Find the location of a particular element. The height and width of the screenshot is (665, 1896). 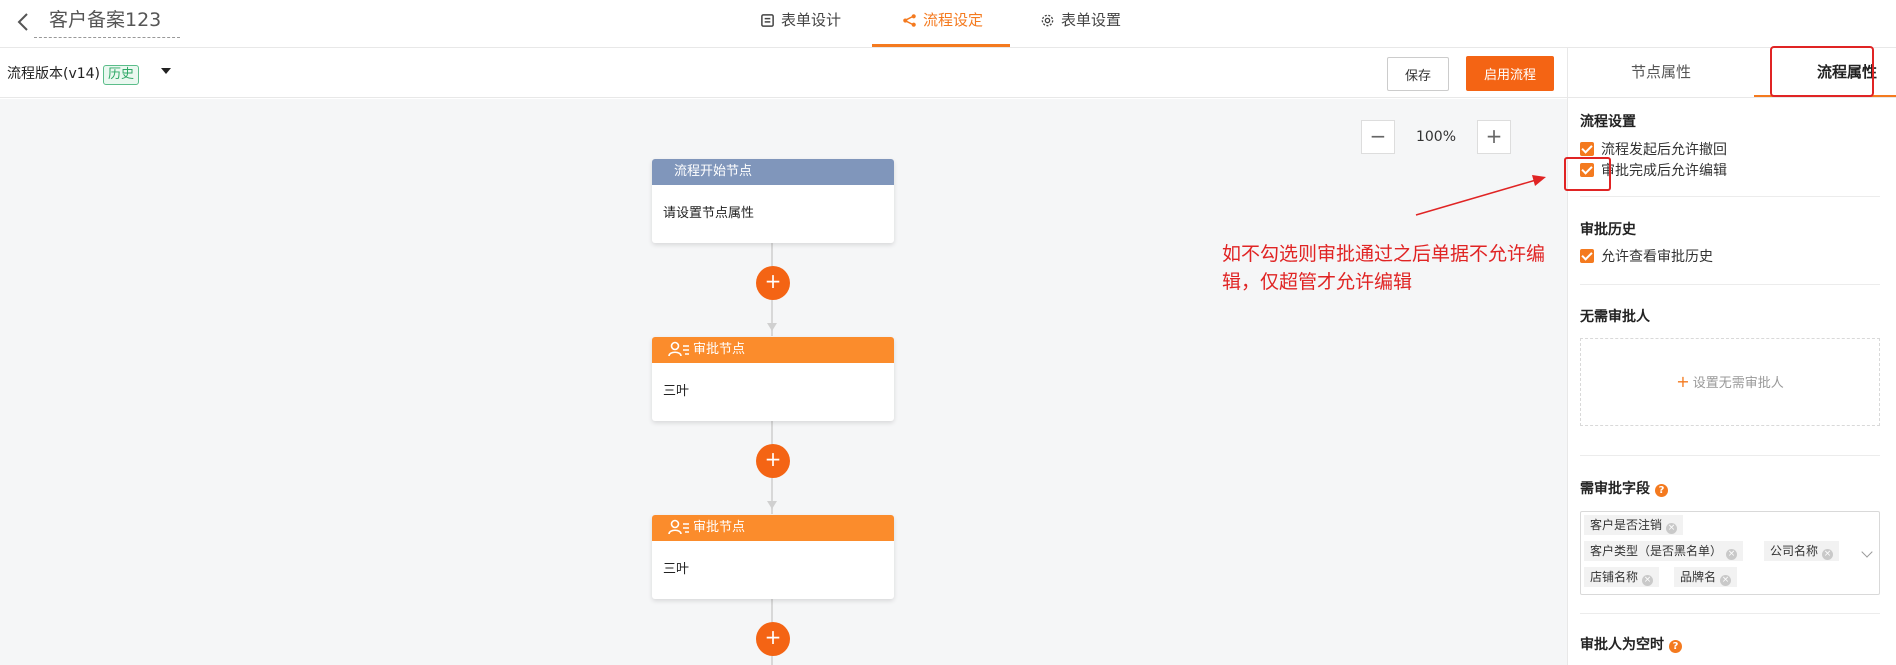

version-label: 流程版本(v14) is located at coordinates (54, 74).